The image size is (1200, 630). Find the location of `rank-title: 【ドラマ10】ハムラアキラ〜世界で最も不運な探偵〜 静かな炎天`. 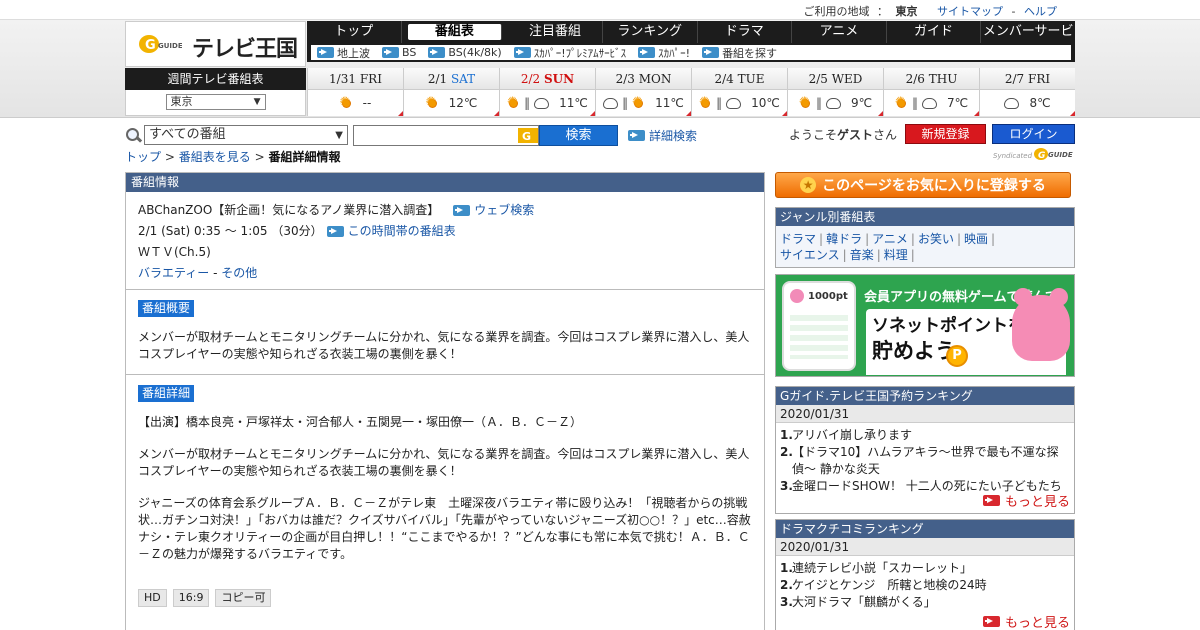

rank-title: 【ドラマ10】ハムラアキラ〜世界で最も不運な探偵〜 静かな炎天 is located at coordinates (925, 460).